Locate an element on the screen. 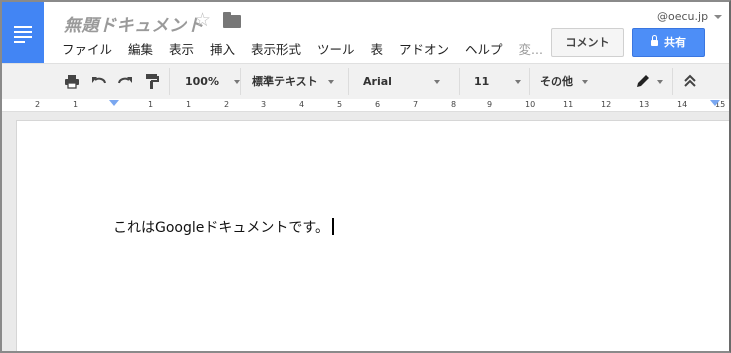 Image resolution: width=731 pixels, height=353 pixels. docs-logo-icon is located at coordinates (23, 36).